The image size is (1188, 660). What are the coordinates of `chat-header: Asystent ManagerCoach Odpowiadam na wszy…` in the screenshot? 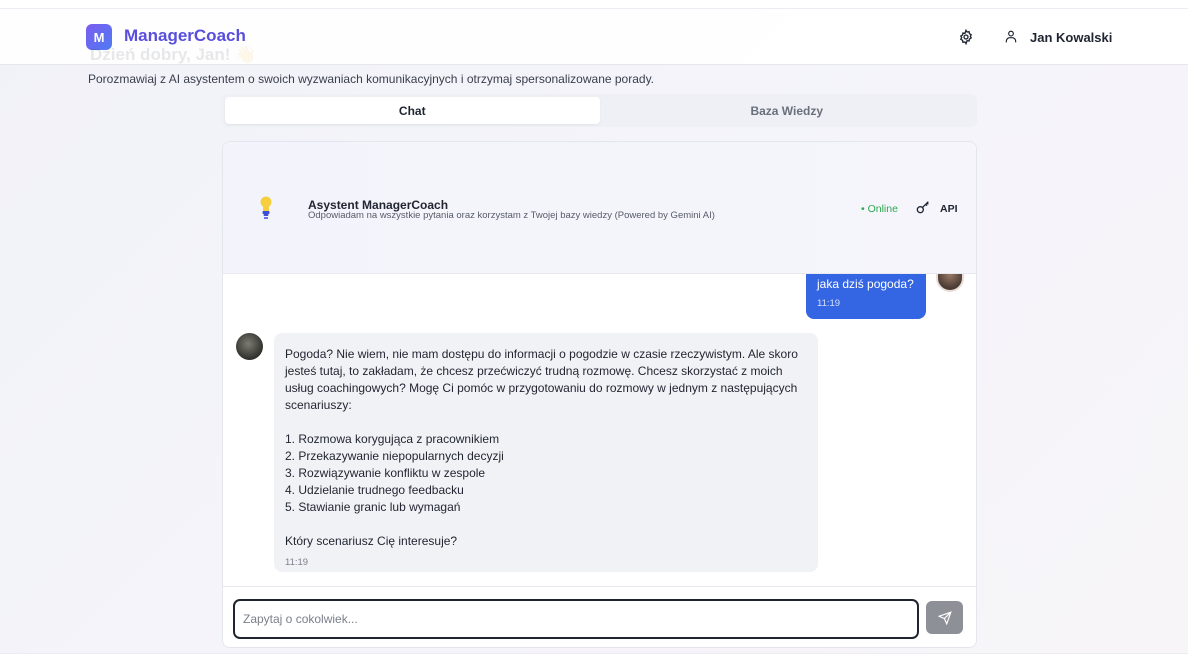 It's located at (599, 208).